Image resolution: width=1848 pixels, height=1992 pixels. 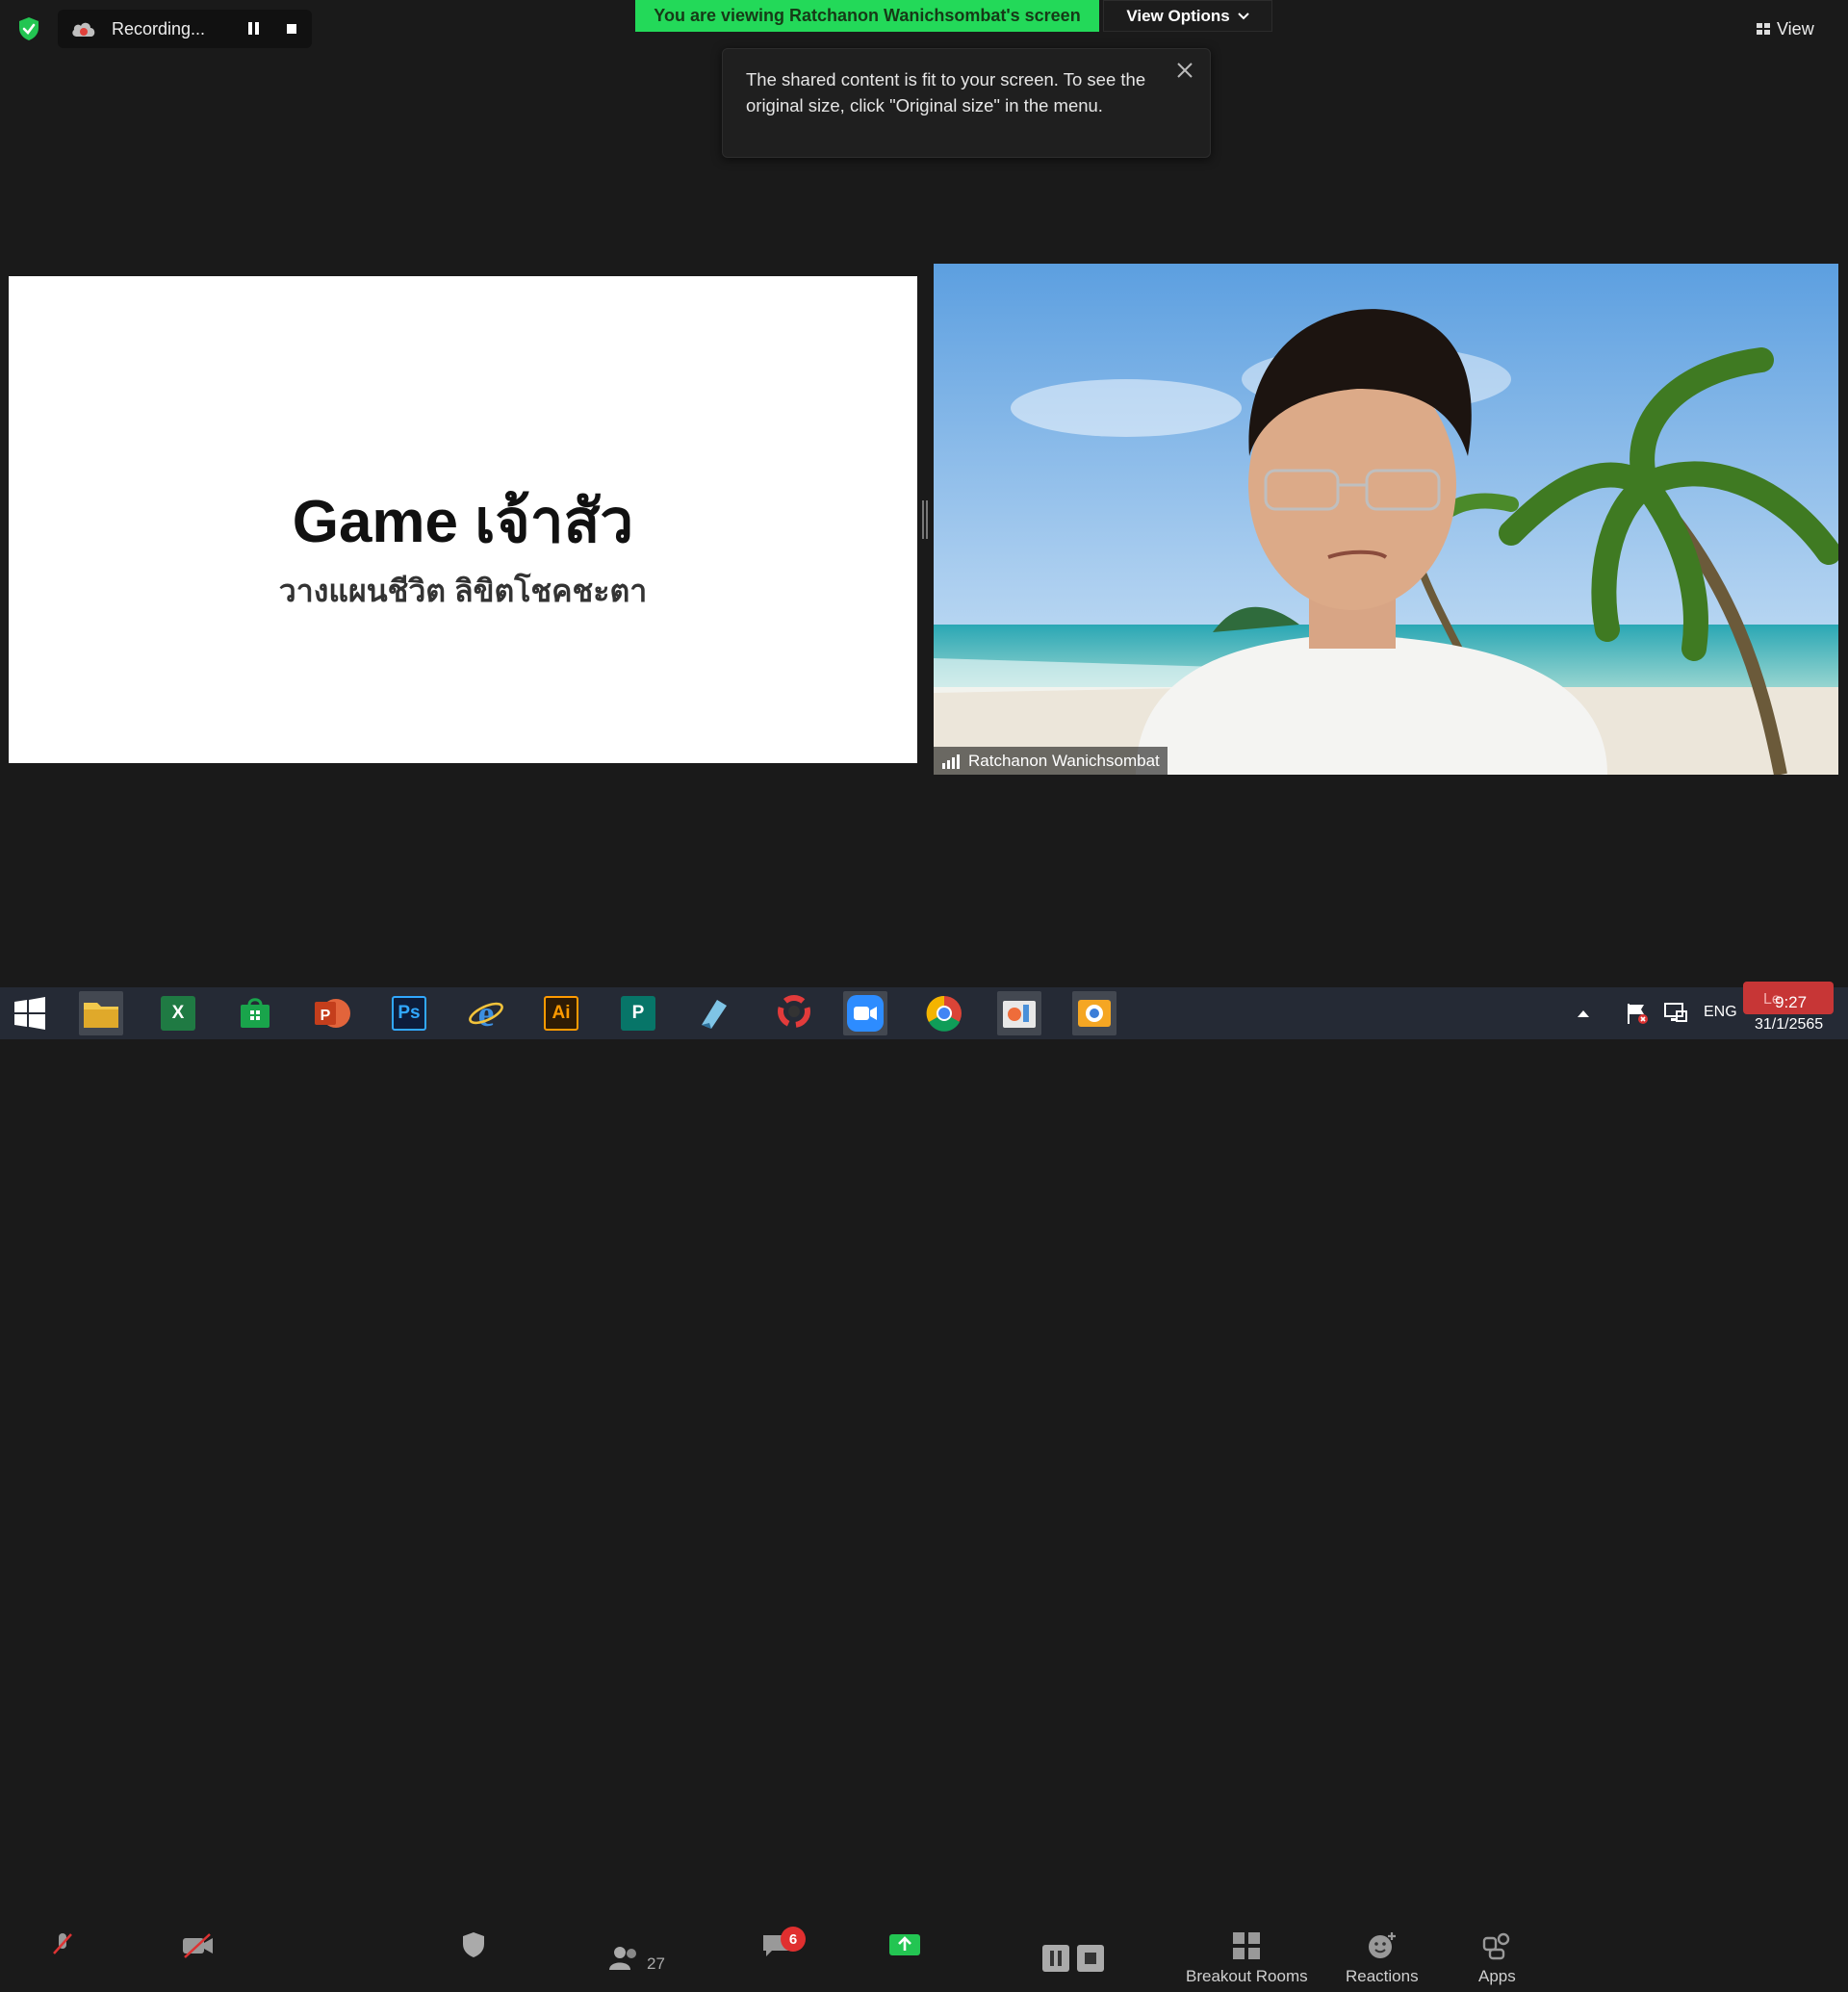 What do you see at coordinates (198, 1945) in the screenshot?
I see `video-camera-muted-icon` at bounding box center [198, 1945].